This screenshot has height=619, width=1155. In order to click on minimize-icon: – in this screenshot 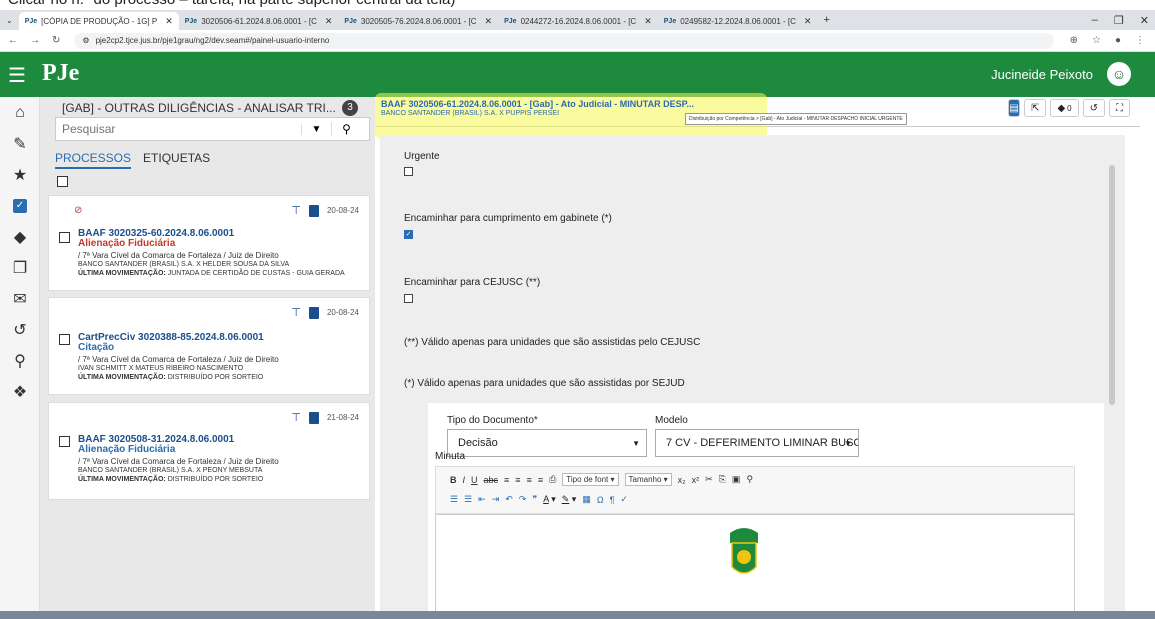, I will do `click(1095, 20)`.